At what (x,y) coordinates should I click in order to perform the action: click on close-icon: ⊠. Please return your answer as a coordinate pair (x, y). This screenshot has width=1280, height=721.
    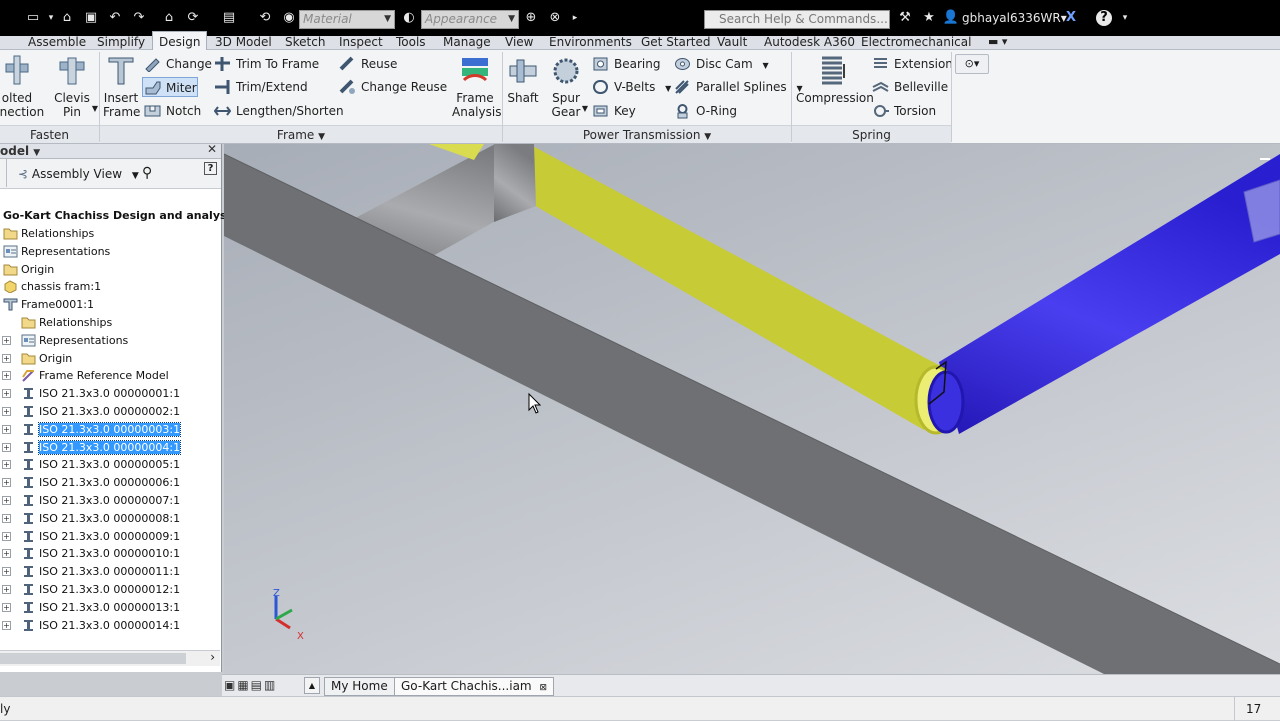
    Looking at the image, I should click on (543, 688).